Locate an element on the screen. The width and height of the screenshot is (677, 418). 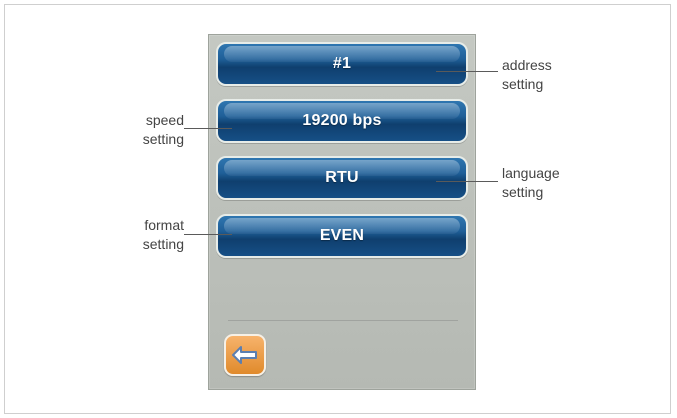
address-callout-line is located at coordinates (467, 71).